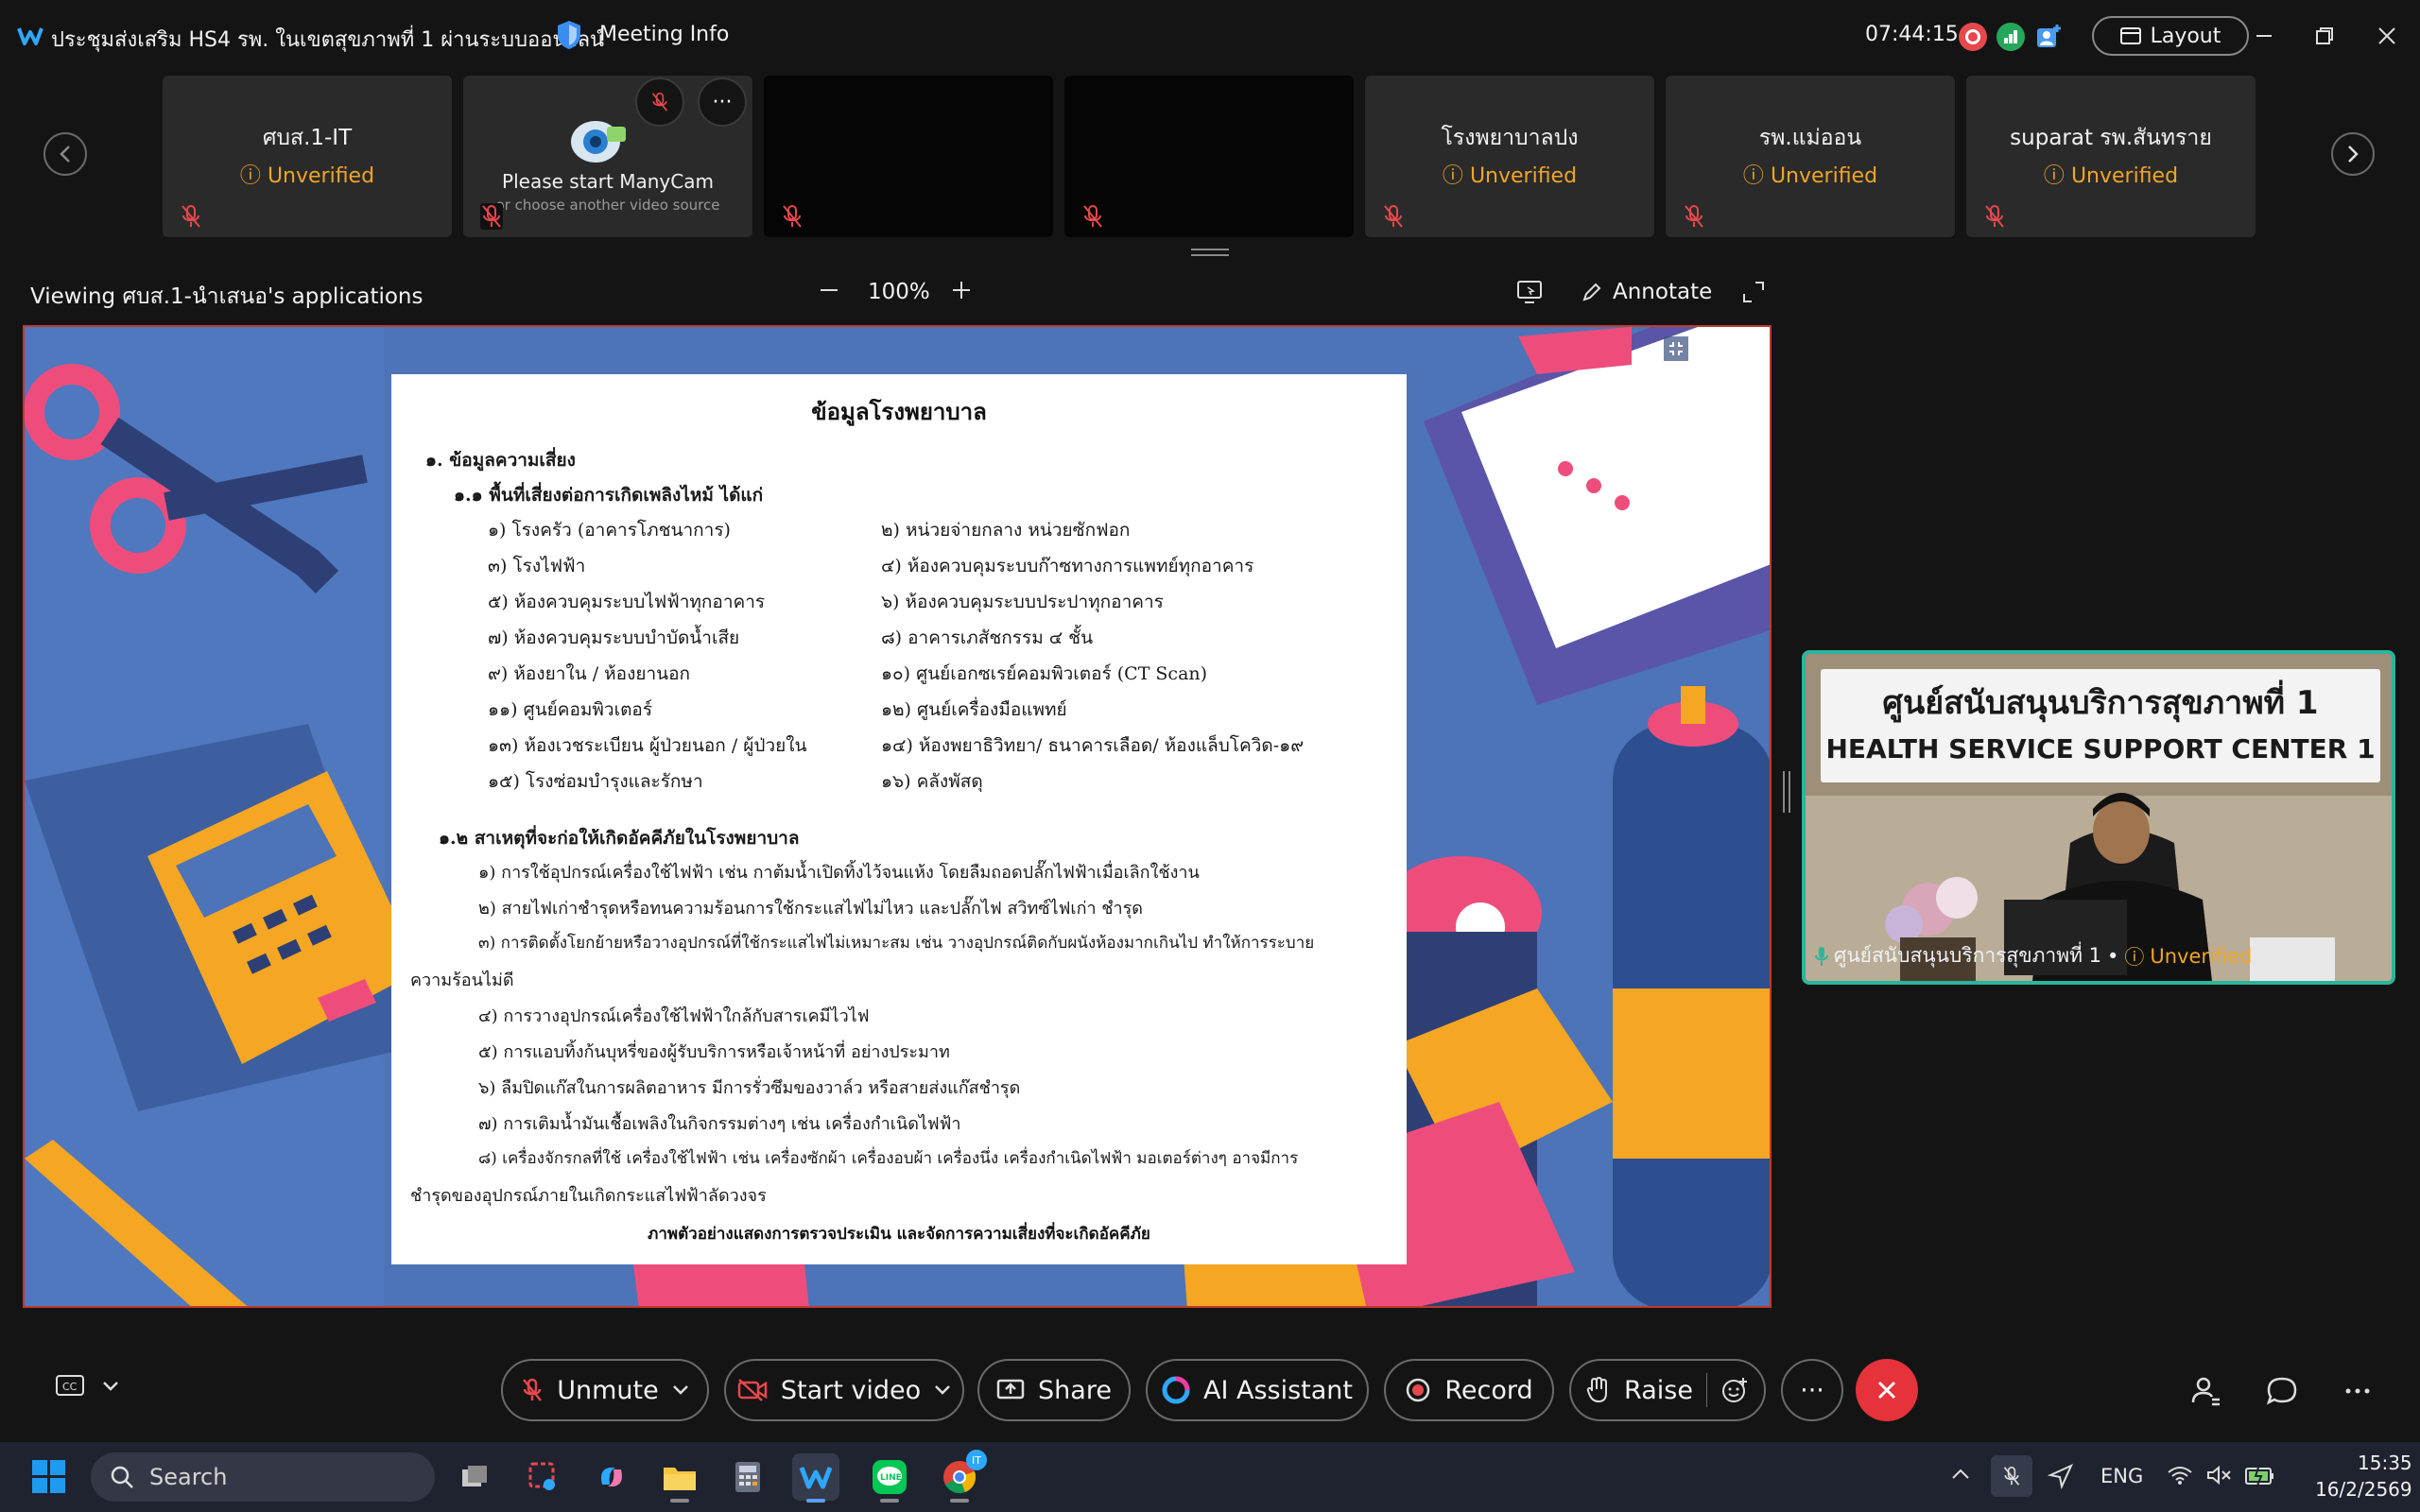  What do you see at coordinates (1067, 566) in the screenshot?
I see `list-item: ๔) ห้องควบคุมระบบก๊าซทางการแพทย์ทุกอาคาร` at bounding box center [1067, 566].